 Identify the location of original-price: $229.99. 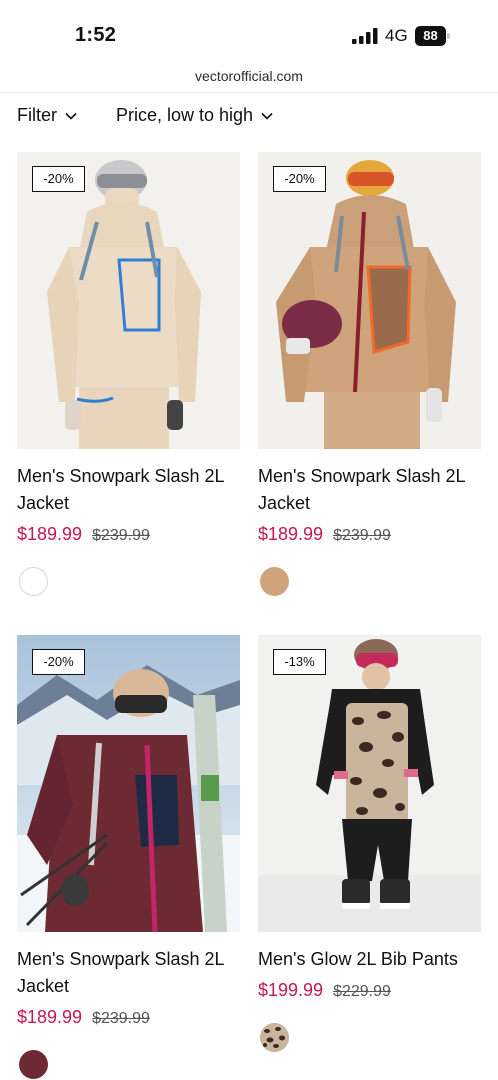
(362, 991).